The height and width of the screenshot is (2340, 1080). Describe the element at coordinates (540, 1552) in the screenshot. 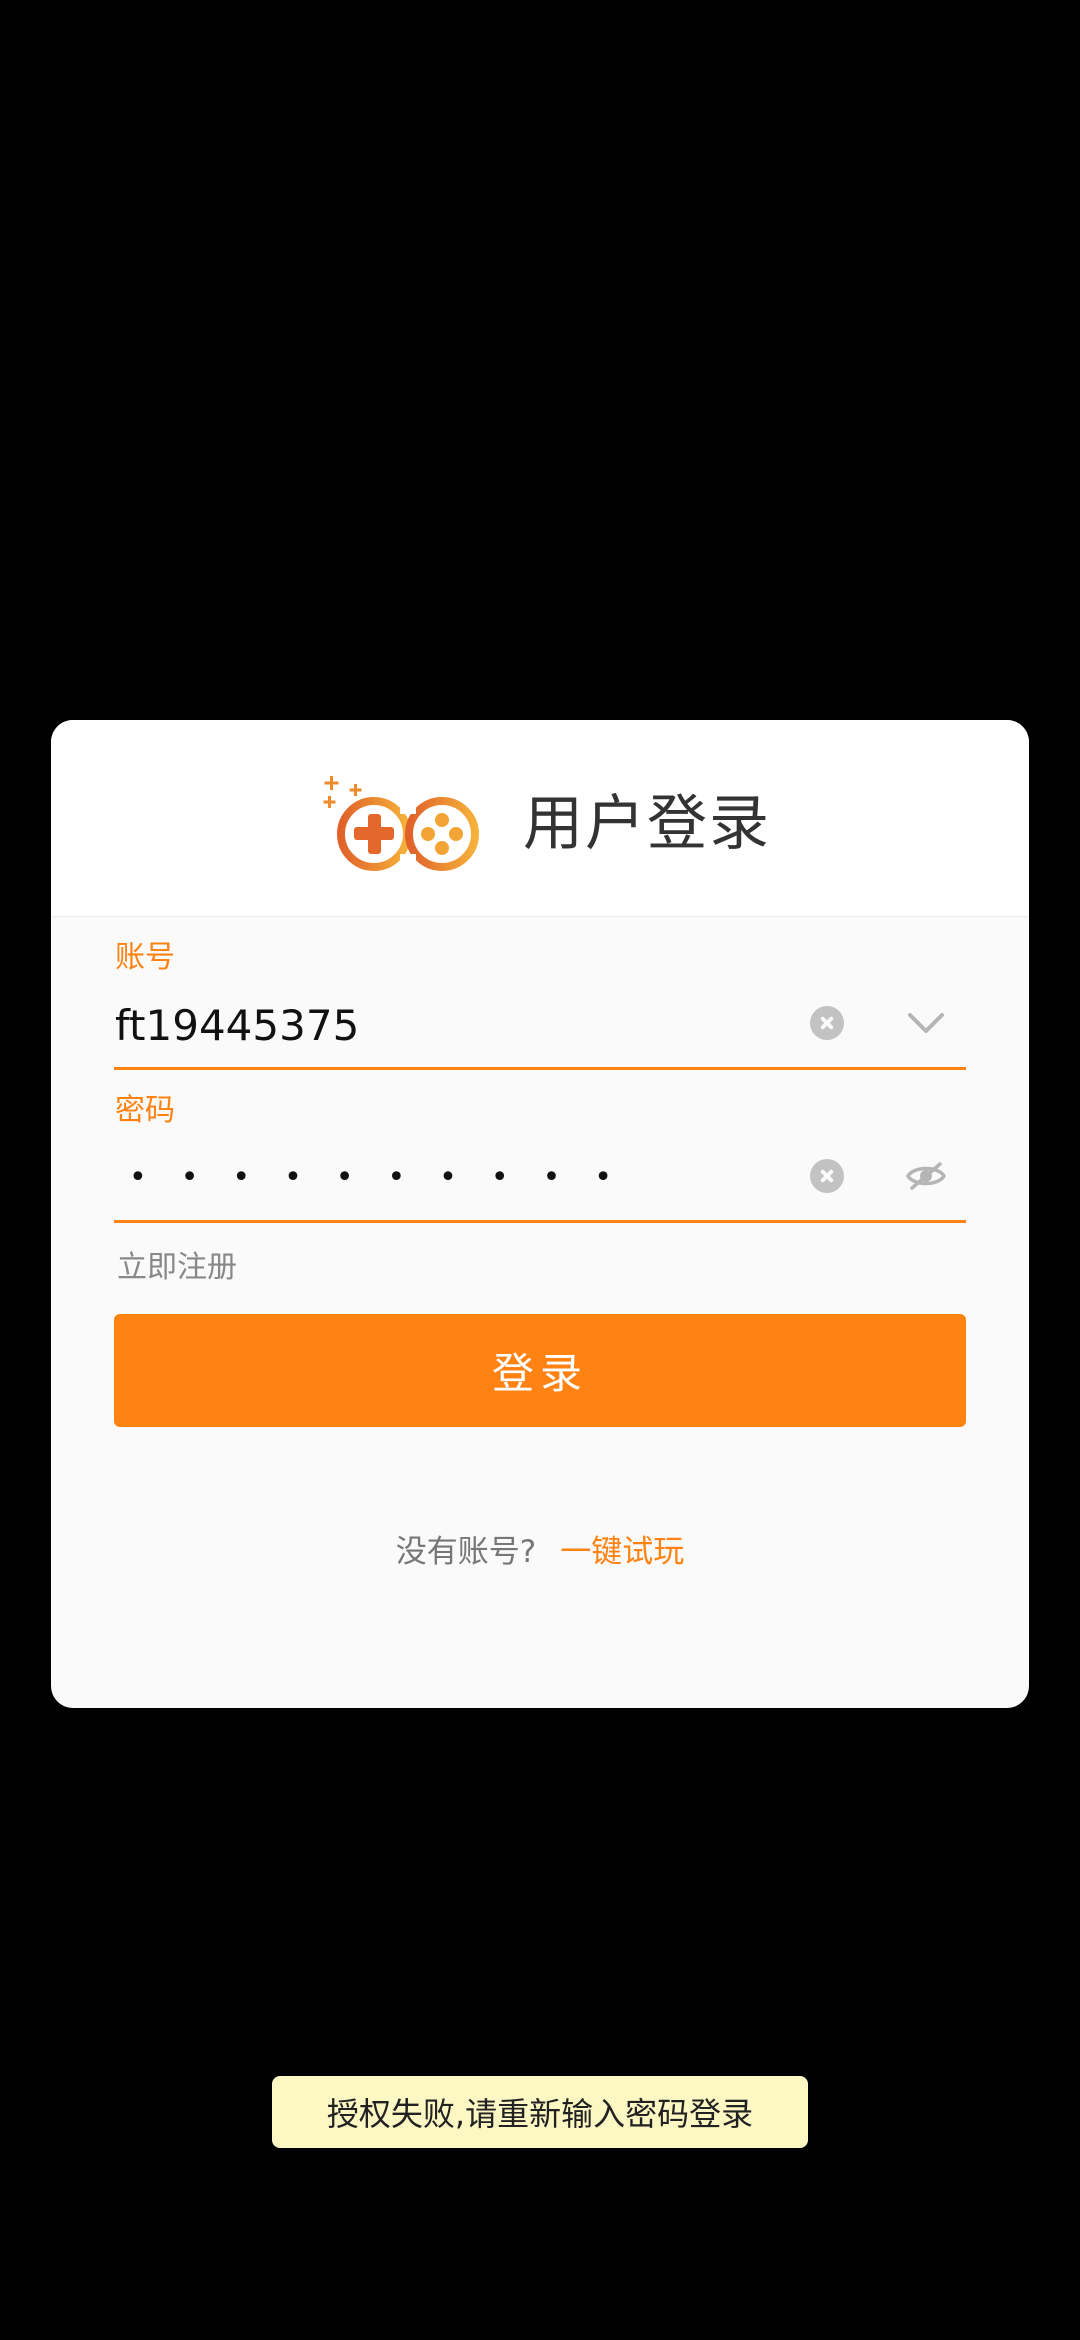

I see `footer-line: 没有账号? 一键试玩` at that location.